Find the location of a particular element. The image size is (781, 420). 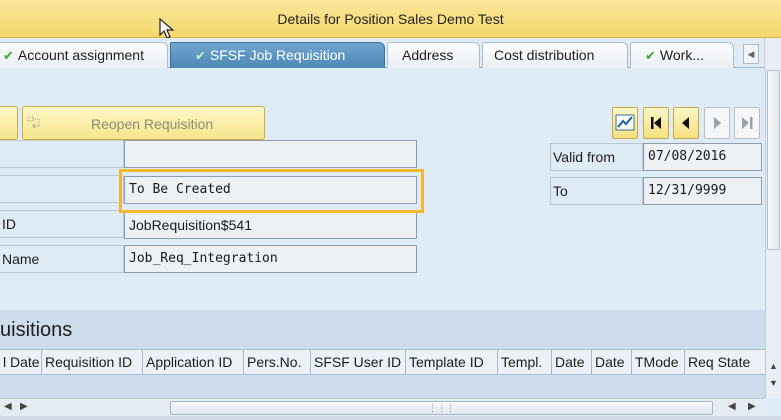

previous-action-button is located at coordinates (9, 123).